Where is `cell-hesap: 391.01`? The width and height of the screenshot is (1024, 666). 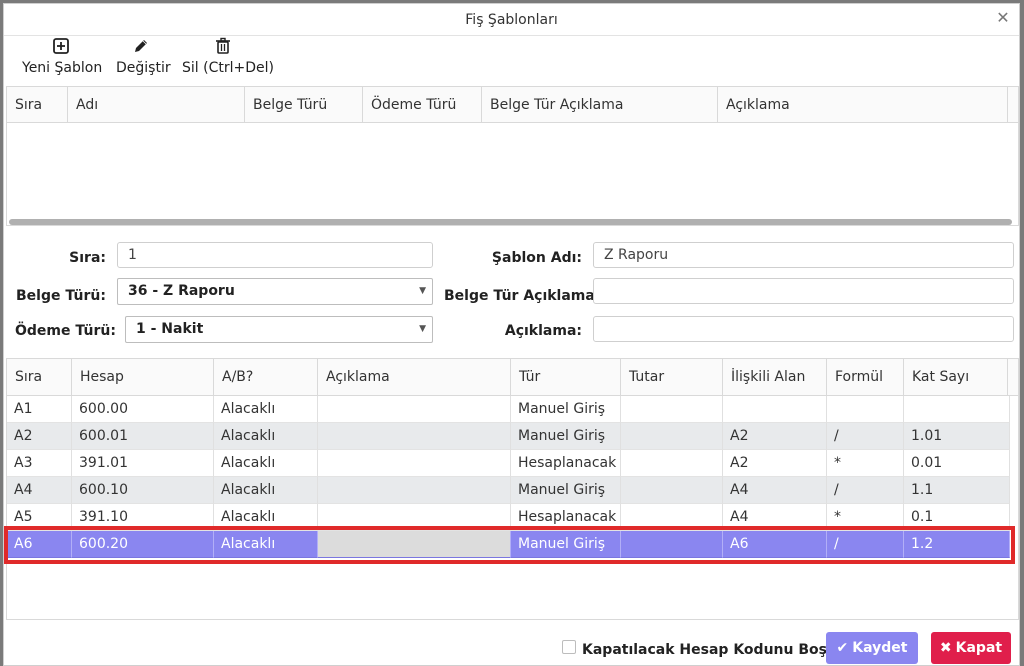
cell-hesap: 391.01 is located at coordinates (143, 463).